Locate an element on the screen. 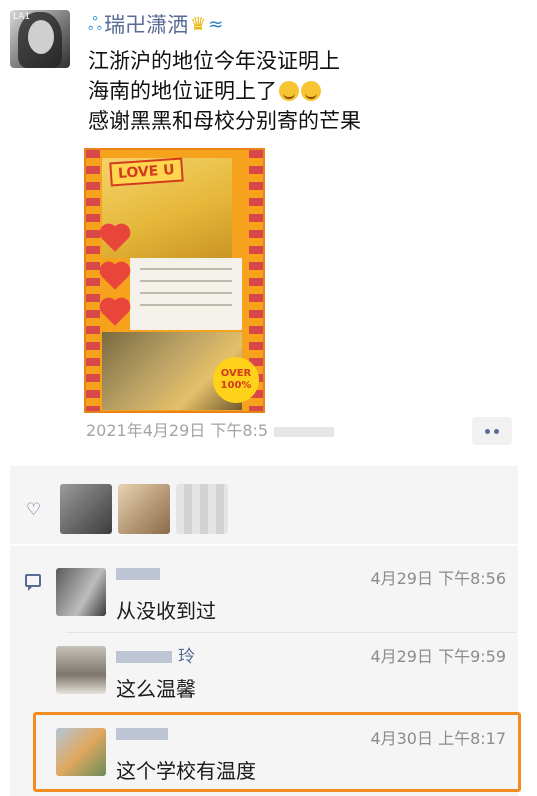 This screenshot has width=537, height=796. comment-author: 玲 is located at coordinates (155, 657).